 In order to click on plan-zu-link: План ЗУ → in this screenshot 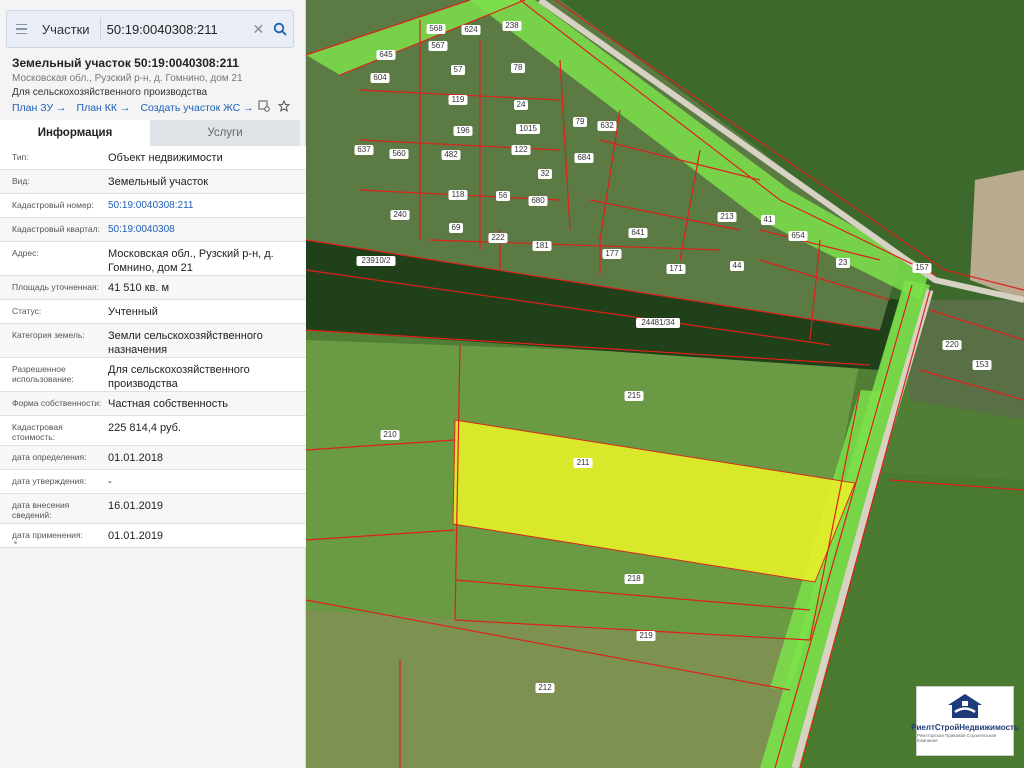, I will do `click(39, 108)`.